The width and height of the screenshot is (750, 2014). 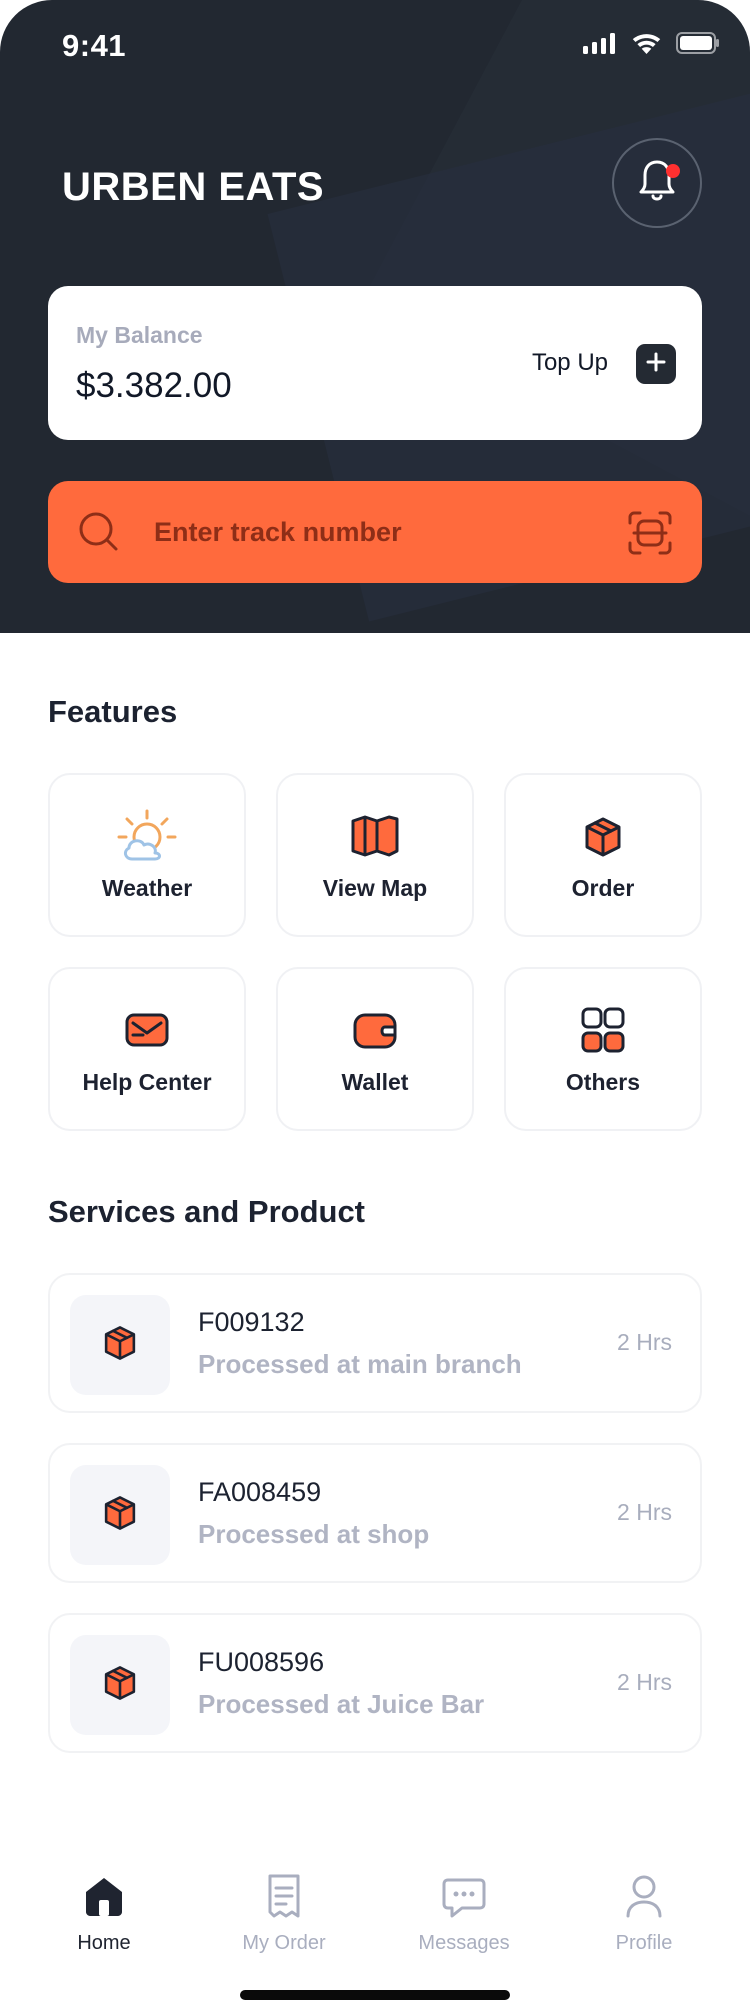 What do you see at coordinates (251, 1322) in the screenshot?
I see `service-code: F009132` at bounding box center [251, 1322].